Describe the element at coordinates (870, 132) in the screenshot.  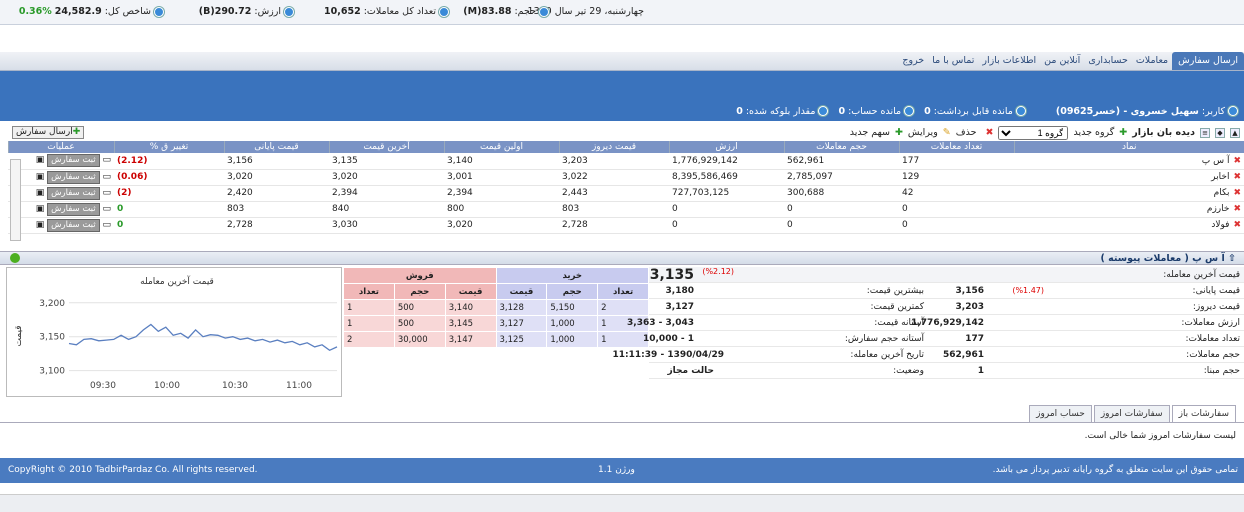
I see `new-symbol-link: سهم جدید` at that location.